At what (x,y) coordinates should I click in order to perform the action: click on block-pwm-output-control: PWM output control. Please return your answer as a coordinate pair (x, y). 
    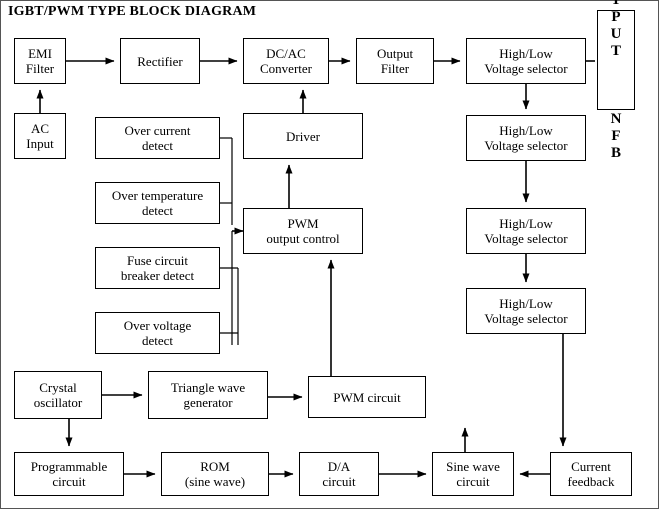
    Looking at the image, I should click on (303, 231).